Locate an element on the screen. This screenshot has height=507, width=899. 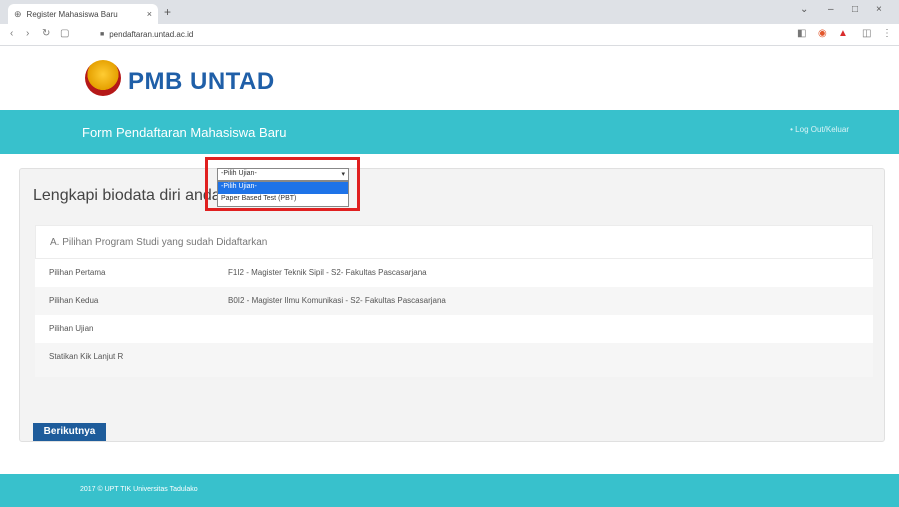
site-logo-text: PMB UNTAD is located at coordinates (201, 82).